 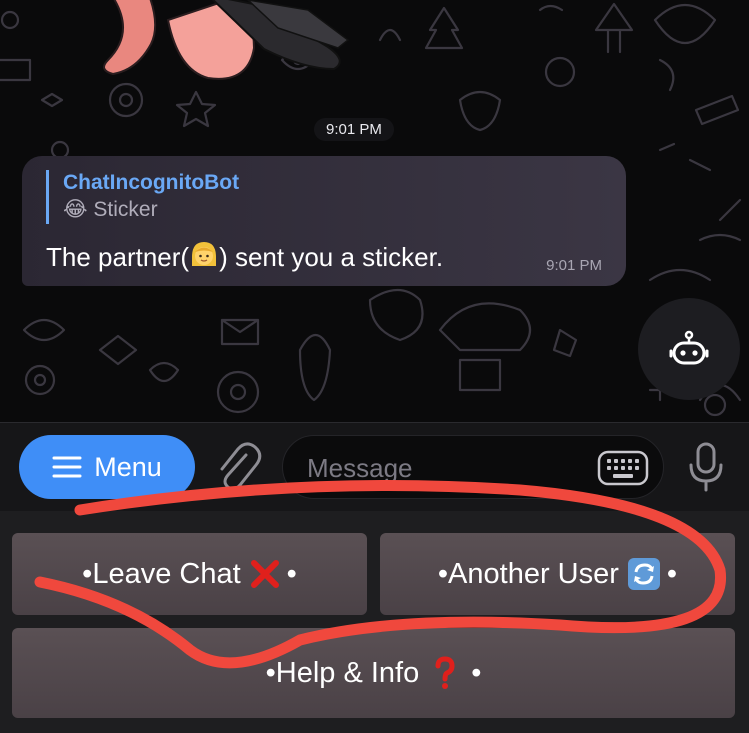 What do you see at coordinates (672, 573) in the screenshot?
I see `another-user-suffix: •` at bounding box center [672, 573].